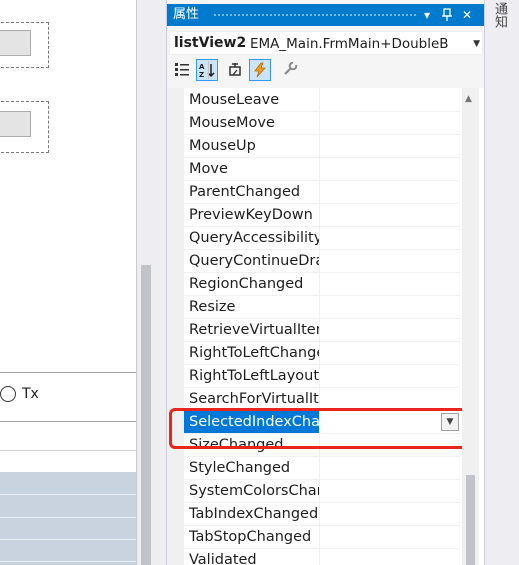  What do you see at coordinates (175, 326) in the screenshot?
I see `grid-gutter` at bounding box center [175, 326].